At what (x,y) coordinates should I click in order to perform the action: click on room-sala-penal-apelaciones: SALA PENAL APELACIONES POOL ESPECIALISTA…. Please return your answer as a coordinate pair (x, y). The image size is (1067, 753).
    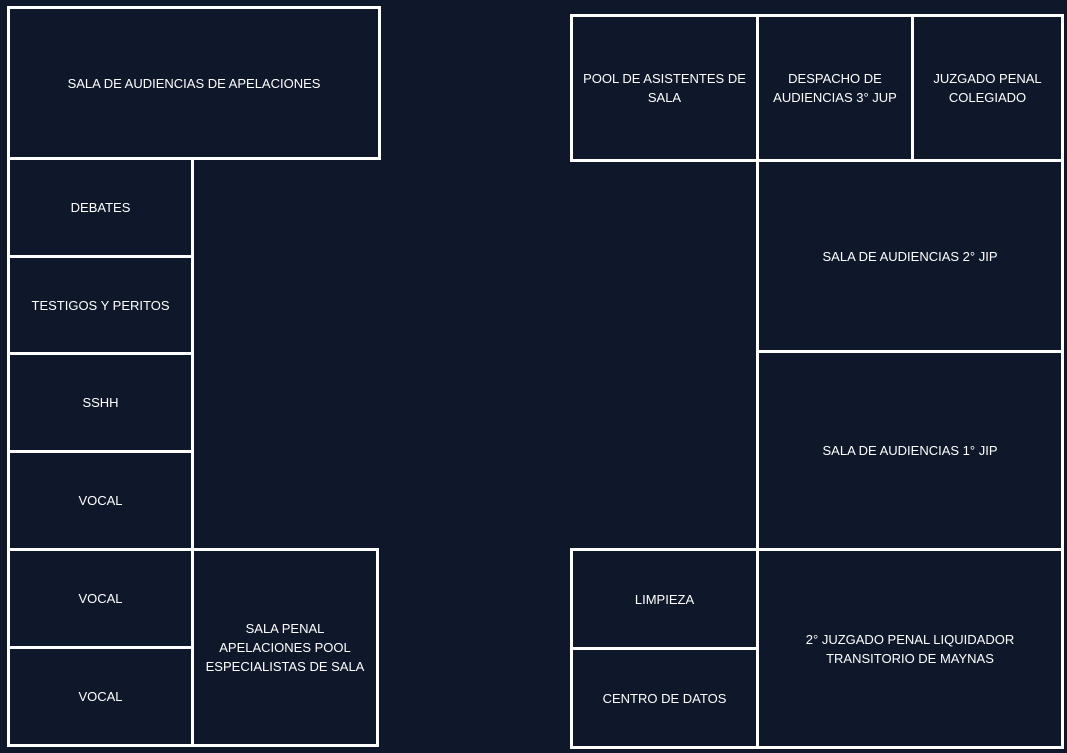
    Looking at the image, I should click on (285, 647).